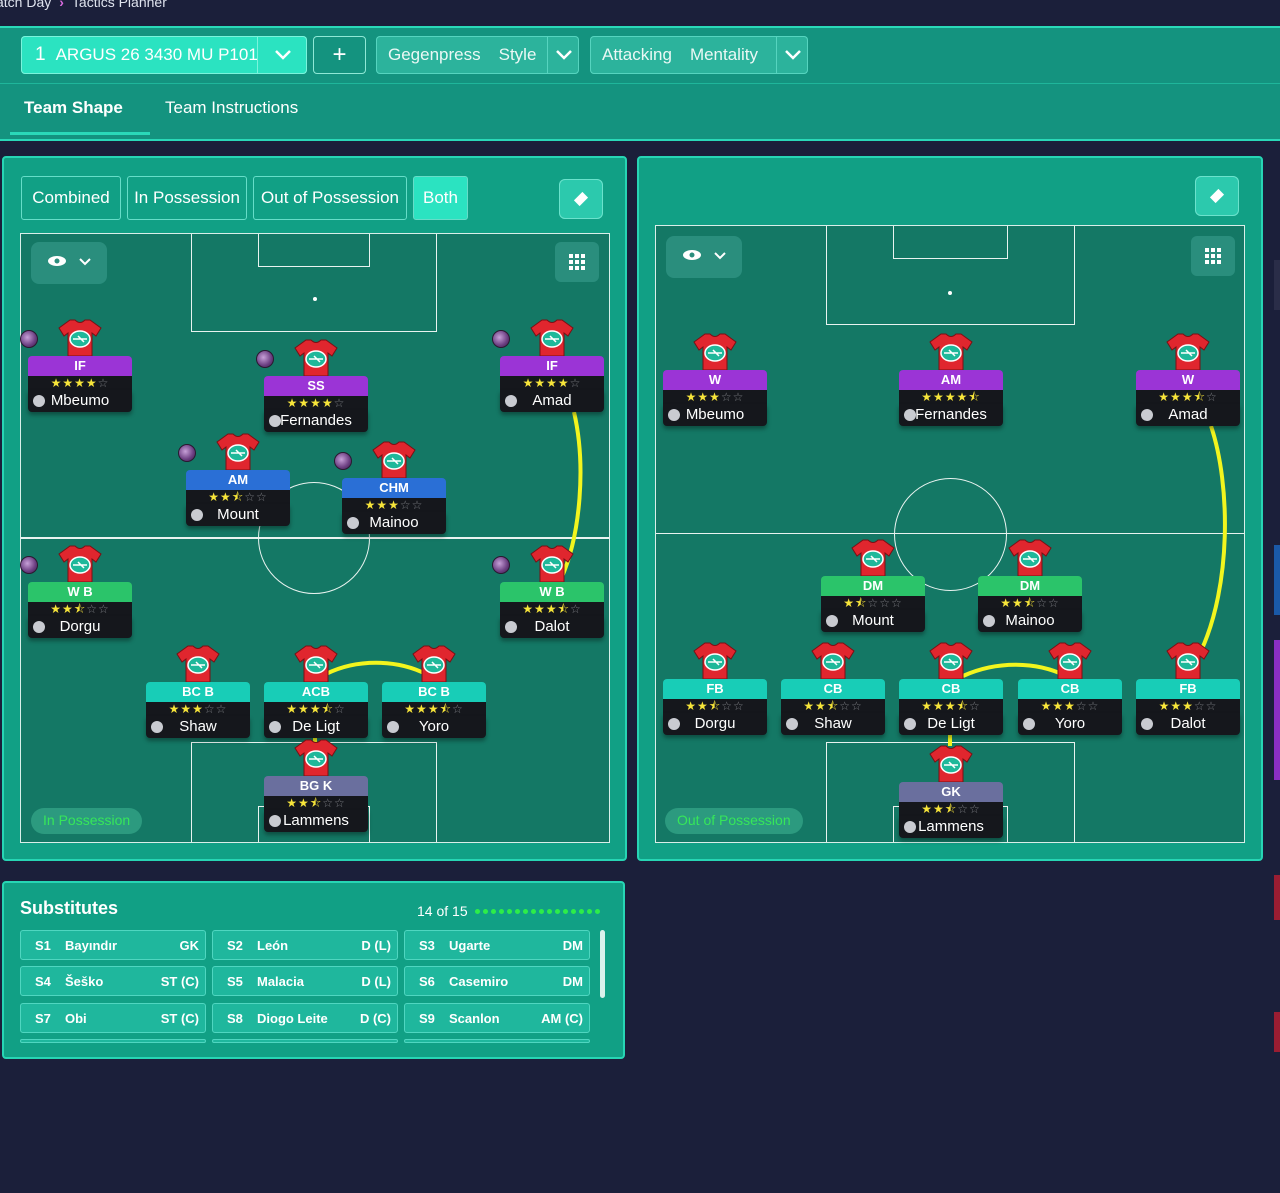 Image resolution: width=1280 pixels, height=1193 pixels. Describe the element at coordinates (873, 588) in the screenshot. I see `player-card-mount: DM ★⯪☆☆☆ Mount` at that location.